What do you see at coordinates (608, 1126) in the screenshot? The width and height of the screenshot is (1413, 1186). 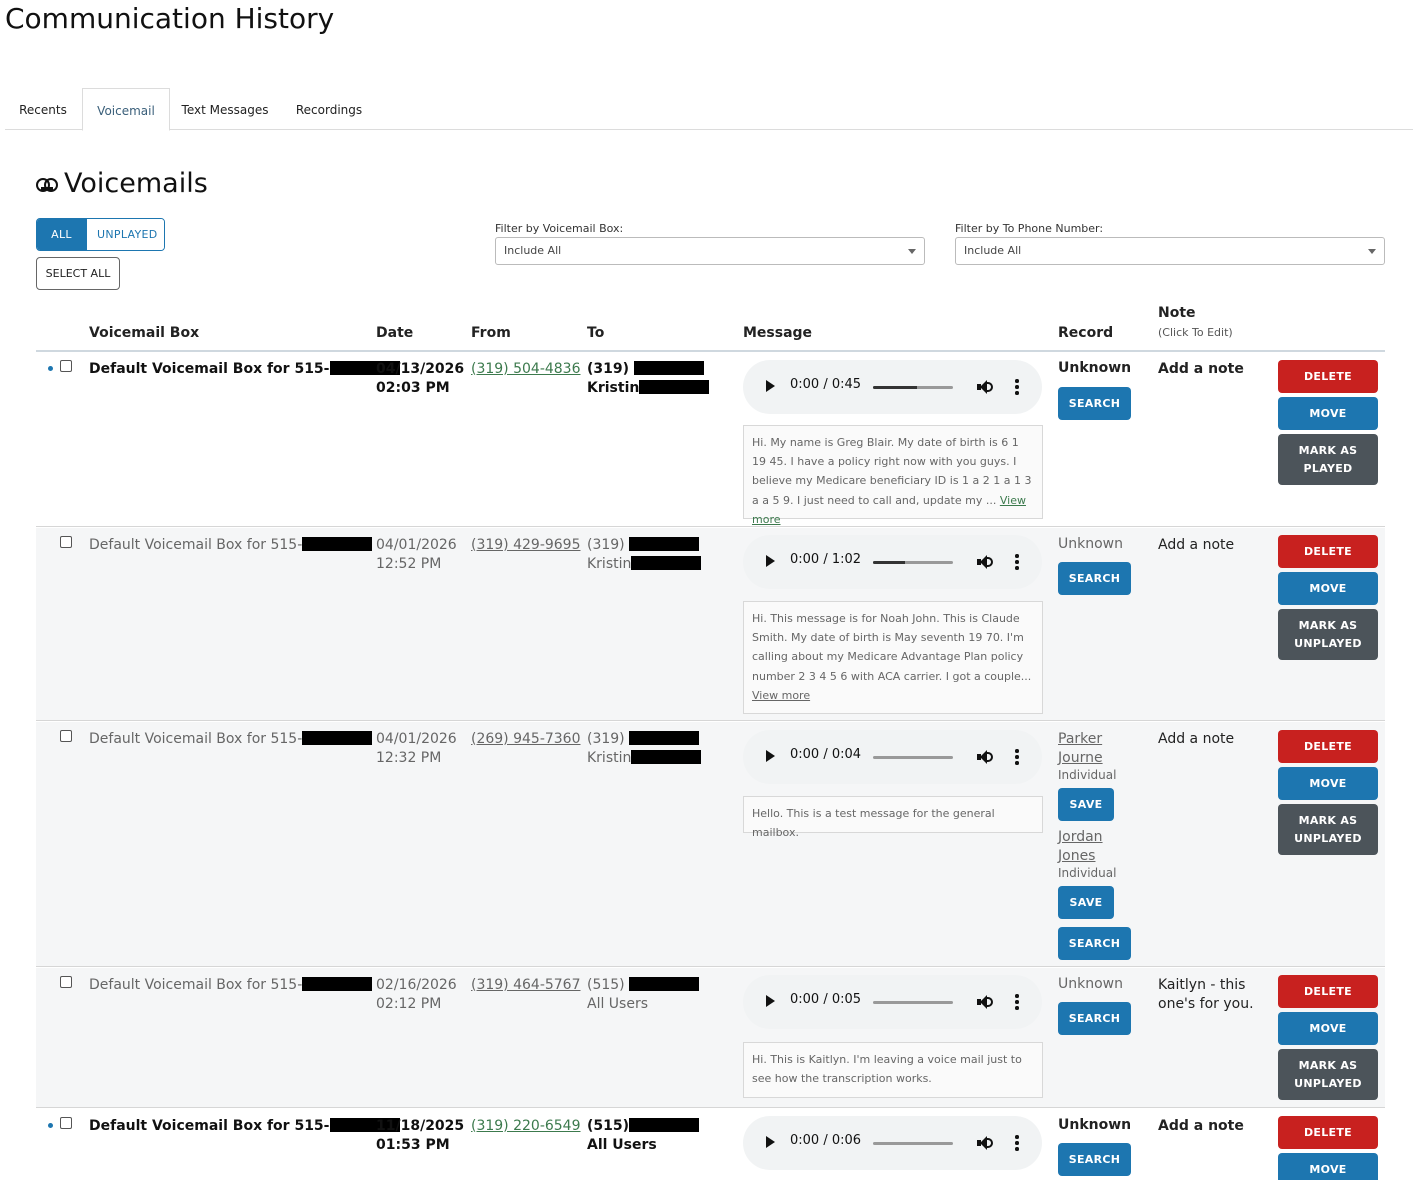 I see `to-area-code: (515)` at bounding box center [608, 1126].